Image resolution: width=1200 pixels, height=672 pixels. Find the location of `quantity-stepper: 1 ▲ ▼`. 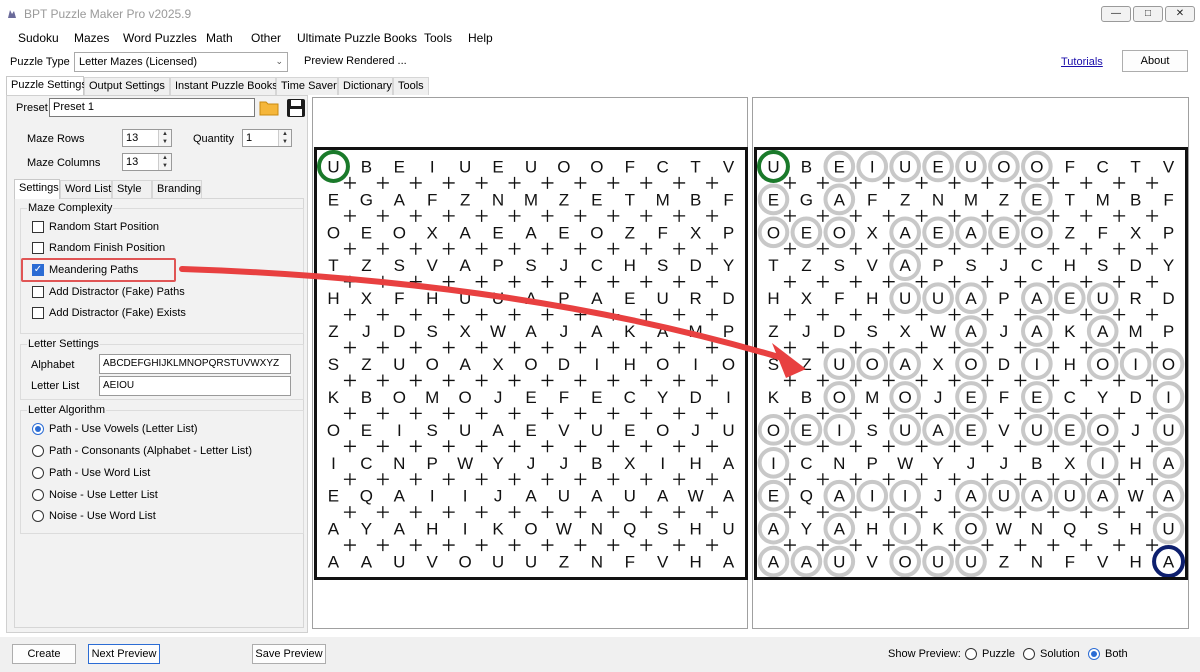

quantity-stepper: 1 ▲ ▼ is located at coordinates (267, 138).